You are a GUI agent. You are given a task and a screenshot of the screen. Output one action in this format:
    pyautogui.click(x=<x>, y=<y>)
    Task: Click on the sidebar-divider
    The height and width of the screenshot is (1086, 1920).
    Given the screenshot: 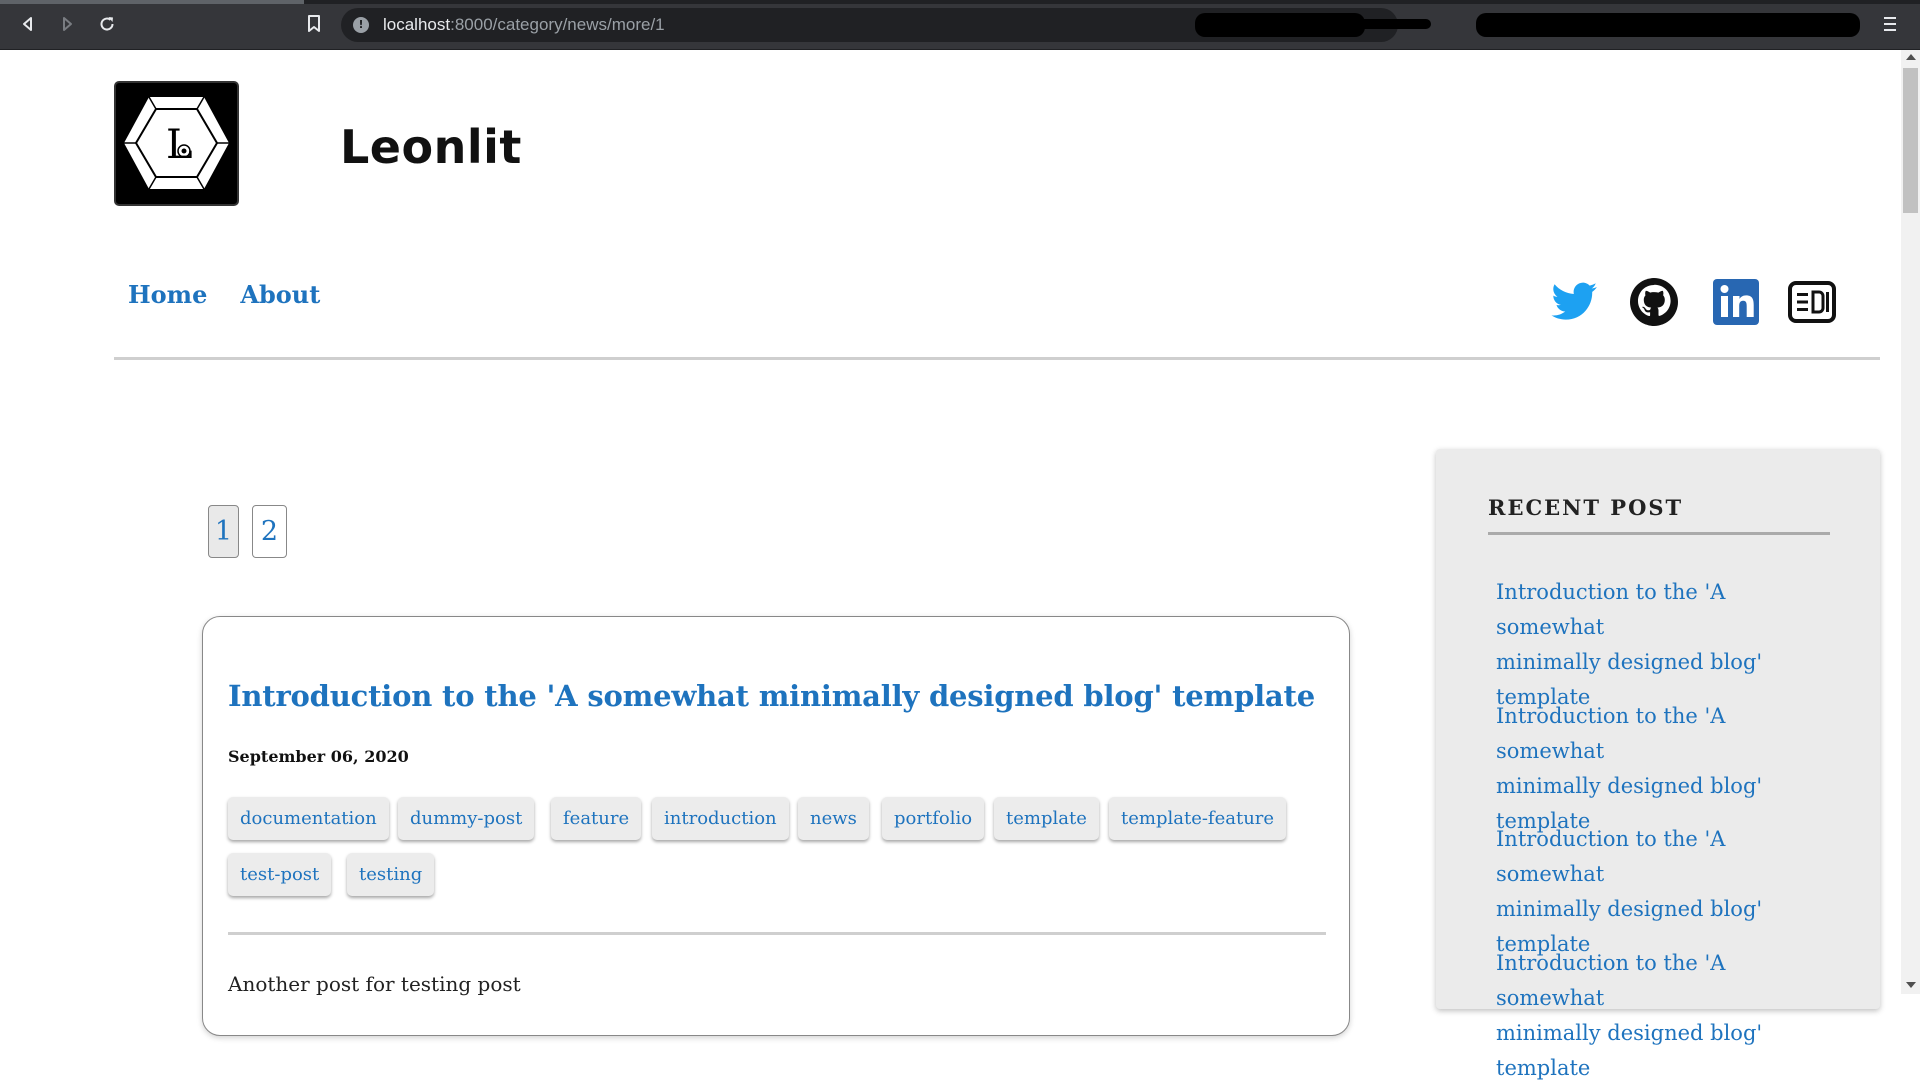 What is the action you would take?
    pyautogui.click(x=1659, y=533)
    